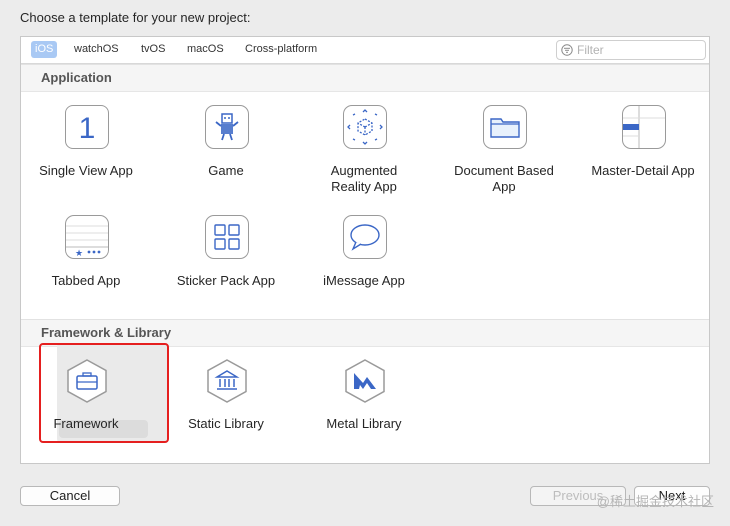 The width and height of the screenshot is (730, 526). Describe the element at coordinates (643, 155) in the screenshot. I see `template-master-detail-app: Master-Detail App` at that location.